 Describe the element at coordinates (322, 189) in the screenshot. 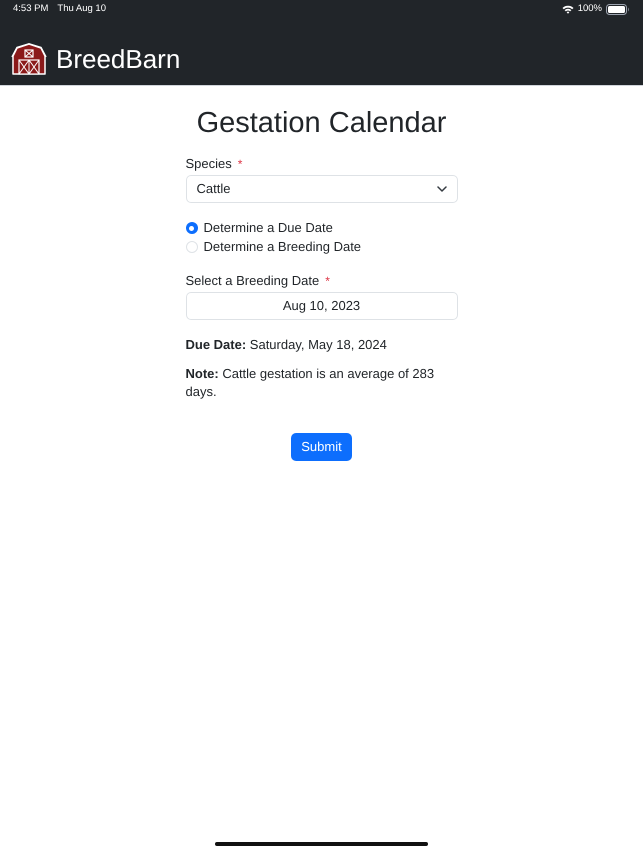

I see `species-select: Cattle` at that location.